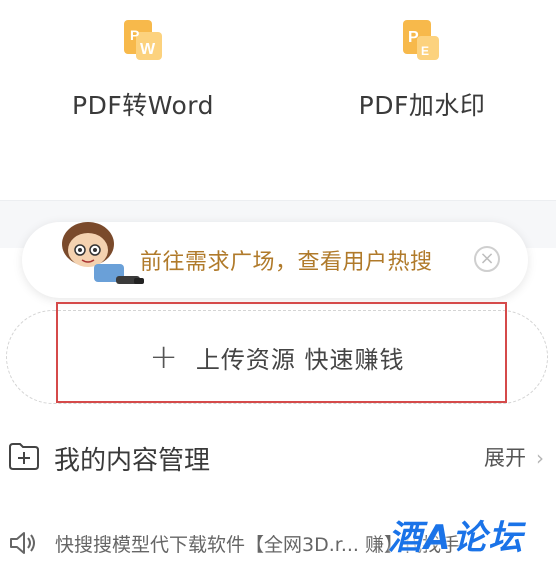  What do you see at coordinates (421, 40) in the screenshot?
I see `pdf-watermark-icon: P E` at bounding box center [421, 40].